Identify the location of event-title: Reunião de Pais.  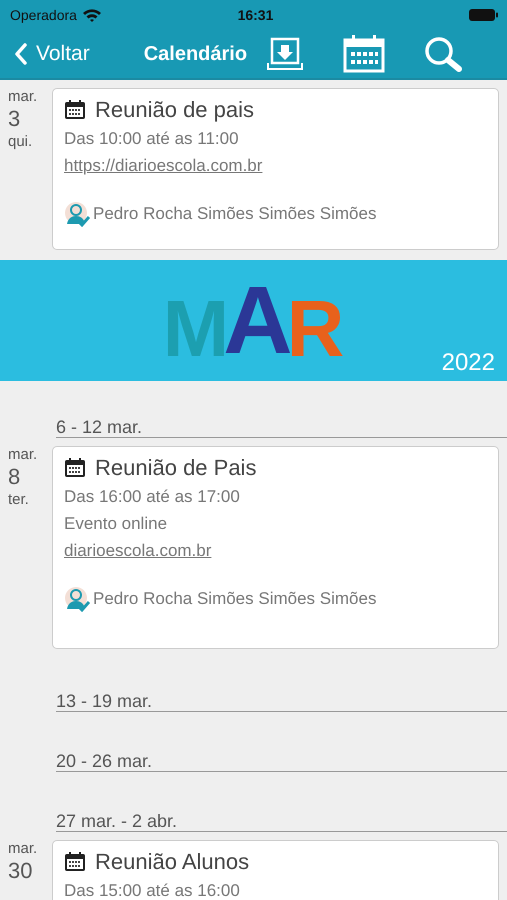
(175, 468).